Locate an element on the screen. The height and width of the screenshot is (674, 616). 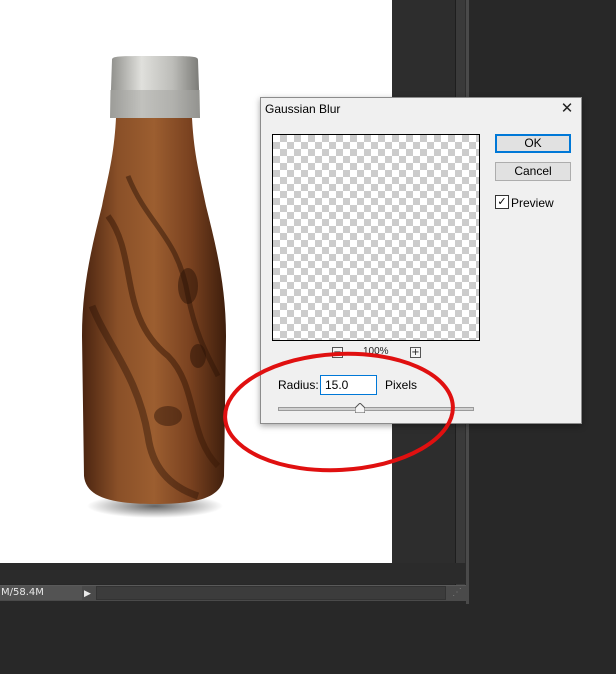
pasteboard-bottom is located at coordinates (233, 573).